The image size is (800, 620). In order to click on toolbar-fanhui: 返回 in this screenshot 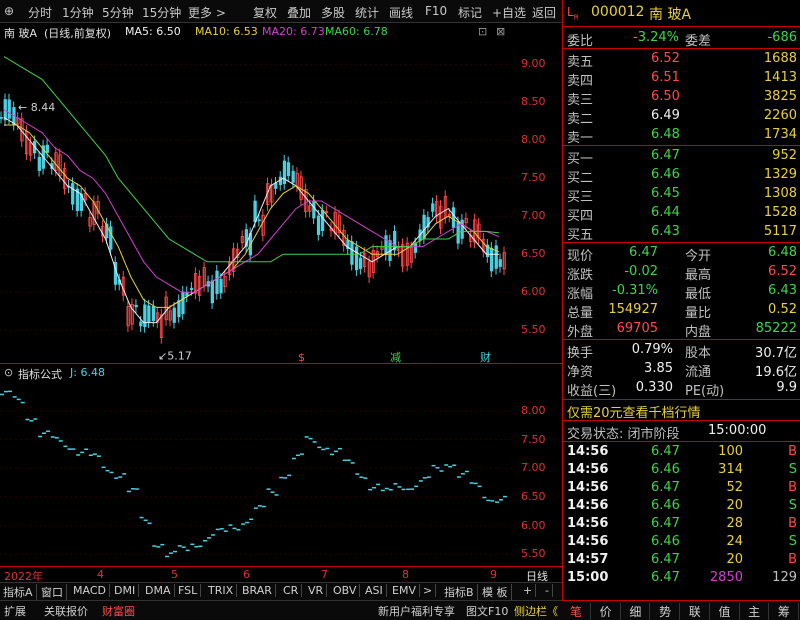, I will do `click(544, 12)`.